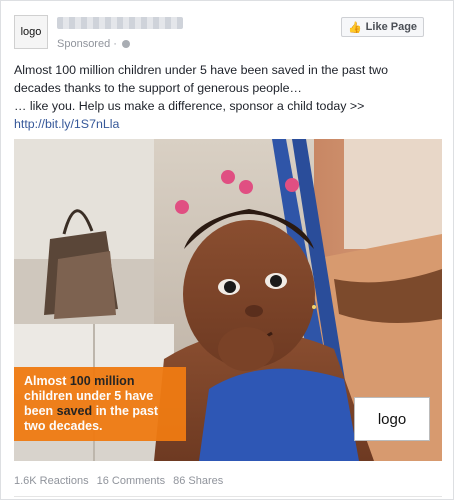 This screenshot has height=500, width=454. Describe the element at coordinates (102, 381) in the screenshot. I see `banner-highlight-100-million: 100 million` at that location.